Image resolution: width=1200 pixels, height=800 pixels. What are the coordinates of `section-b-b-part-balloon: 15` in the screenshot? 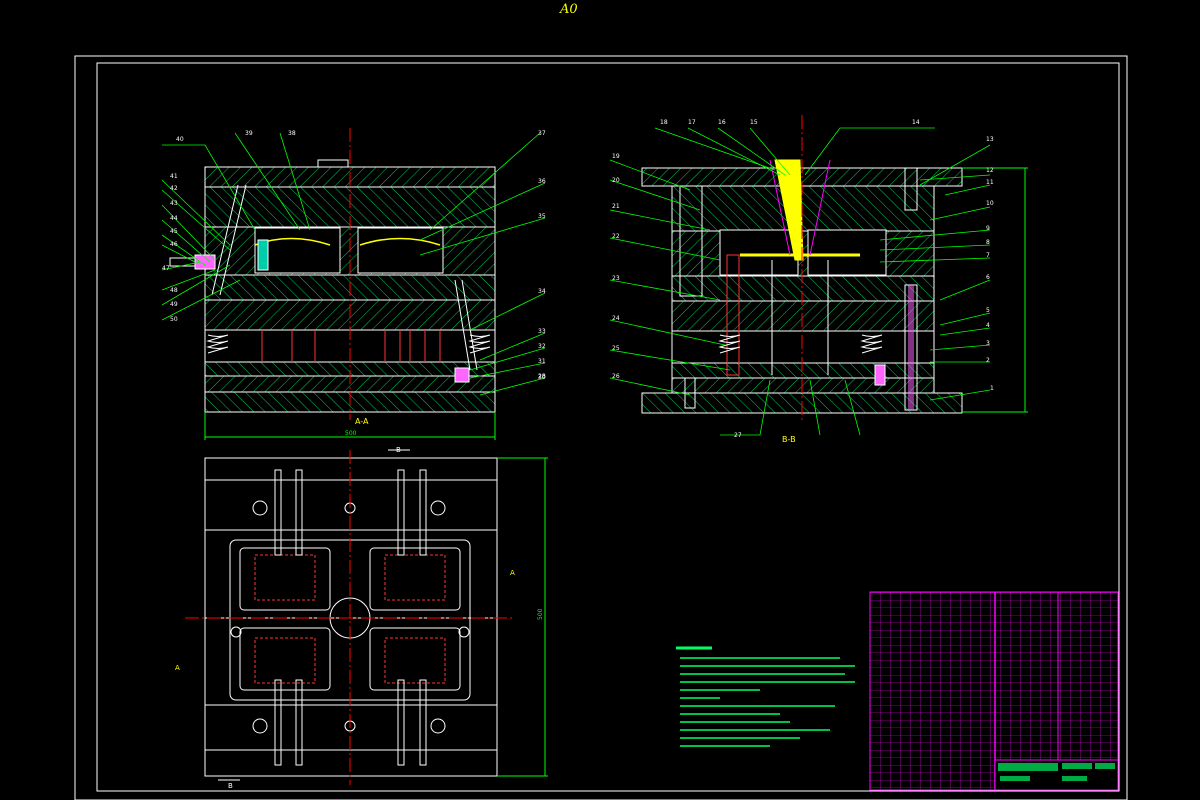 It's located at (754, 122).